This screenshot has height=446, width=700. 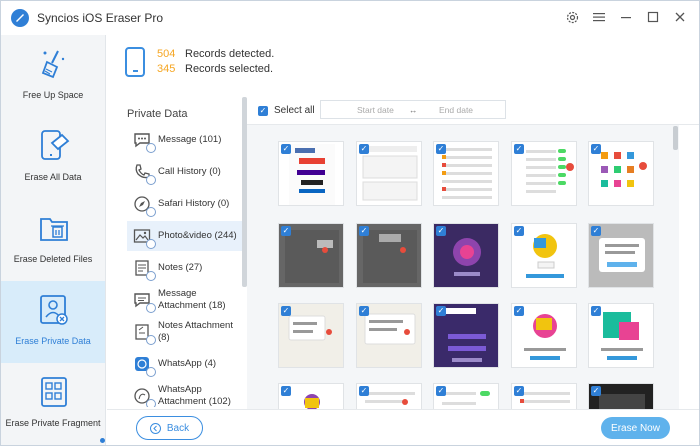 I want to click on footer: Back Erase Now, so click(x=403, y=427).